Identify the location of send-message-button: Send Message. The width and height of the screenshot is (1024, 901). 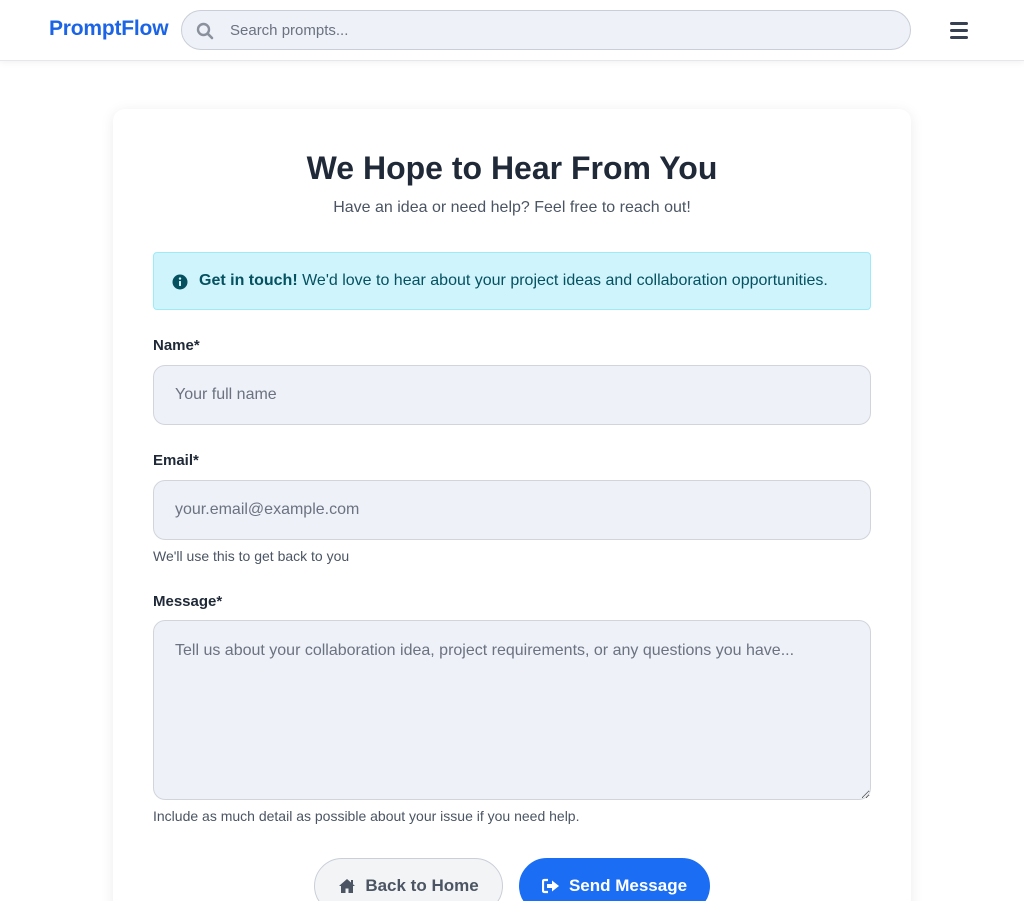
(614, 879).